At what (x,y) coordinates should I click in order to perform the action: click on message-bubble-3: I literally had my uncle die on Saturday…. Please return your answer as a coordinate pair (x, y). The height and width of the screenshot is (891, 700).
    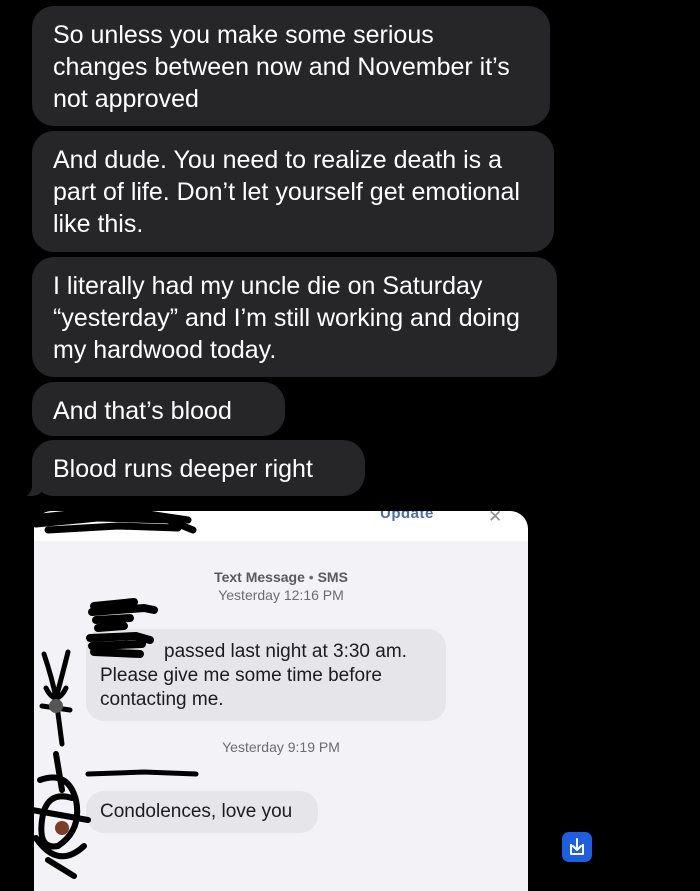
    Looking at the image, I should click on (294, 317).